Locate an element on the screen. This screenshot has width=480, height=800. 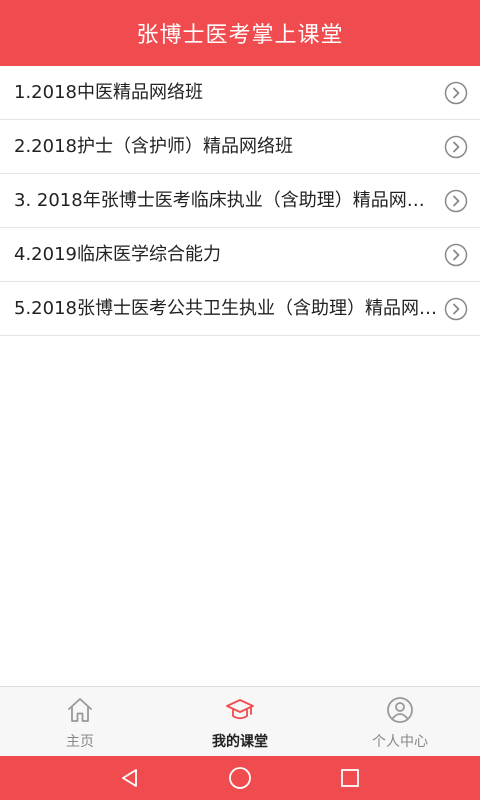
list-item-label: 2.2018护士（含护师）精品网络班 is located at coordinates (153, 146).